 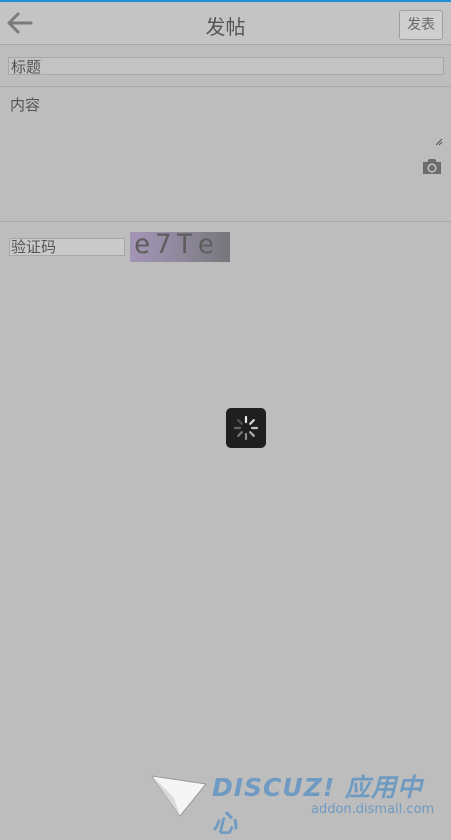 What do you see at coordinates (297, 804) in the screenshot?
I see `discuz-watermark: DISCUZ! 应用中心 addon.dismall.com` at bounding box center [297, 804].